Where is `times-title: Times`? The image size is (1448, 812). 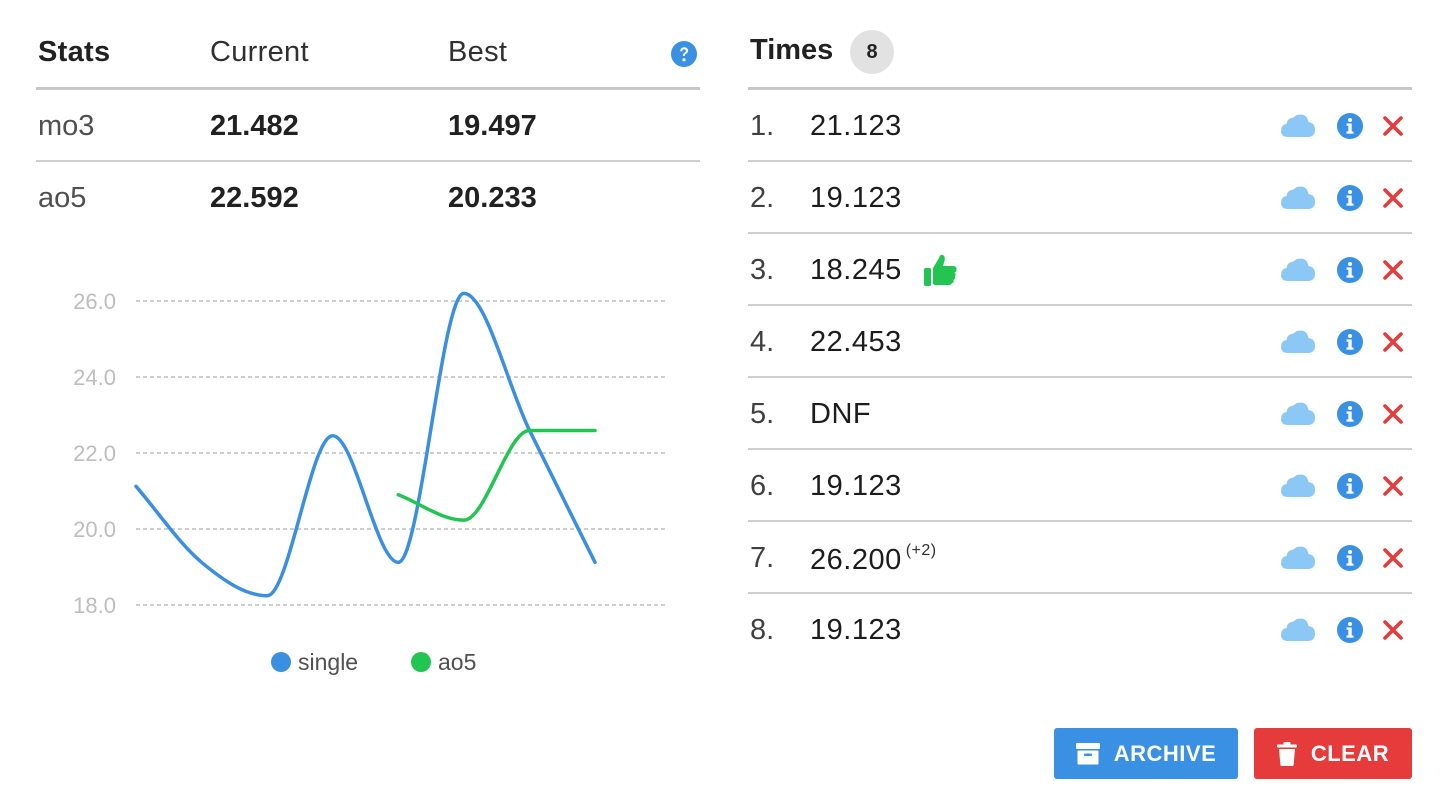 times-title: Times is located at coordinates (792, 50).